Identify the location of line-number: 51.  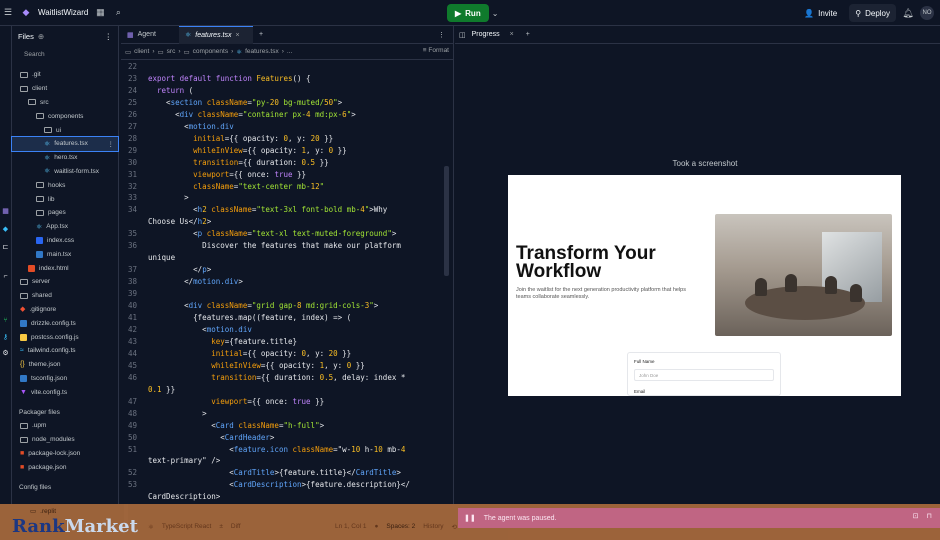
(132, 449).